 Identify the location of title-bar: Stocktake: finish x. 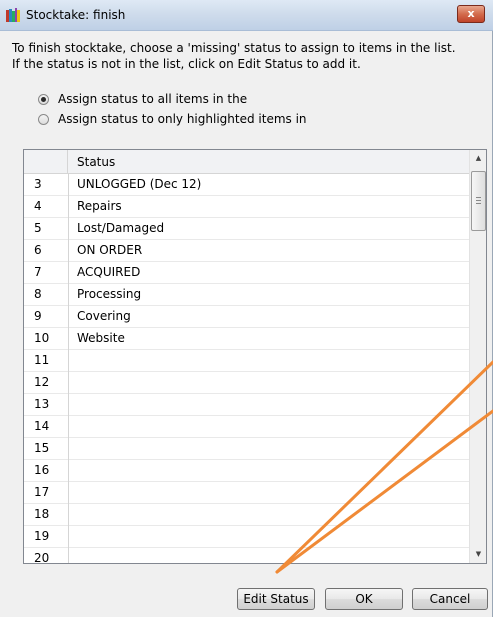
(246, 15).